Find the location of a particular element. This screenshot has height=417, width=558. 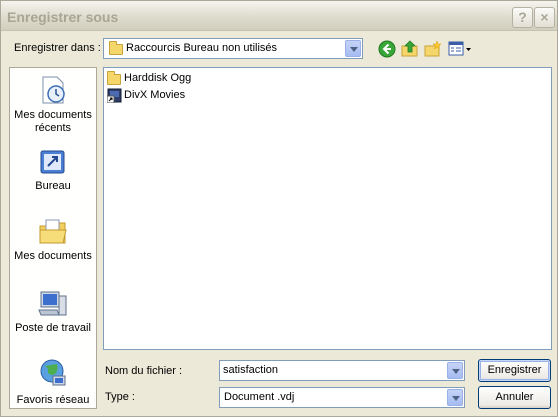

close-button: × is located at coordinates (544, 17).